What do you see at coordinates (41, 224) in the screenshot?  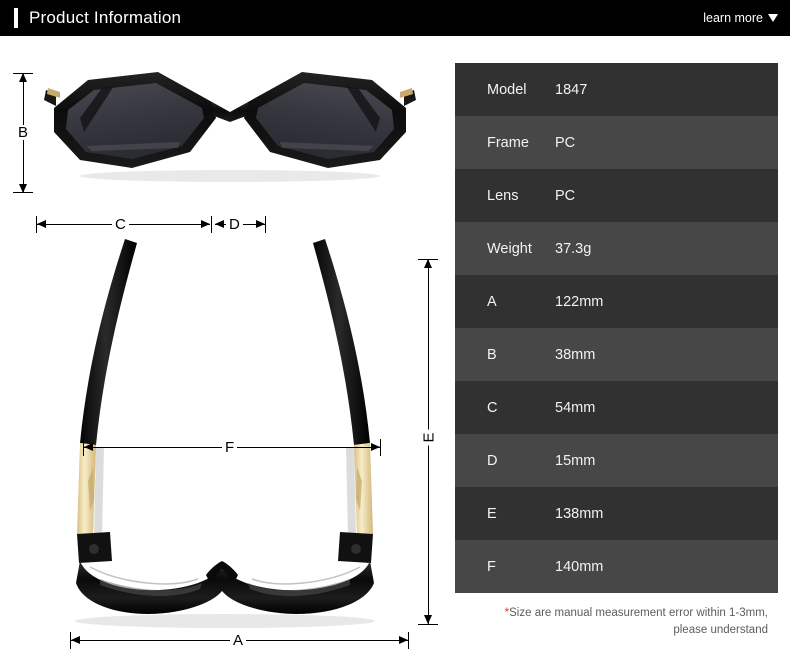 I see `dimension-arrow-c-left` at bounding box center [41, 224].